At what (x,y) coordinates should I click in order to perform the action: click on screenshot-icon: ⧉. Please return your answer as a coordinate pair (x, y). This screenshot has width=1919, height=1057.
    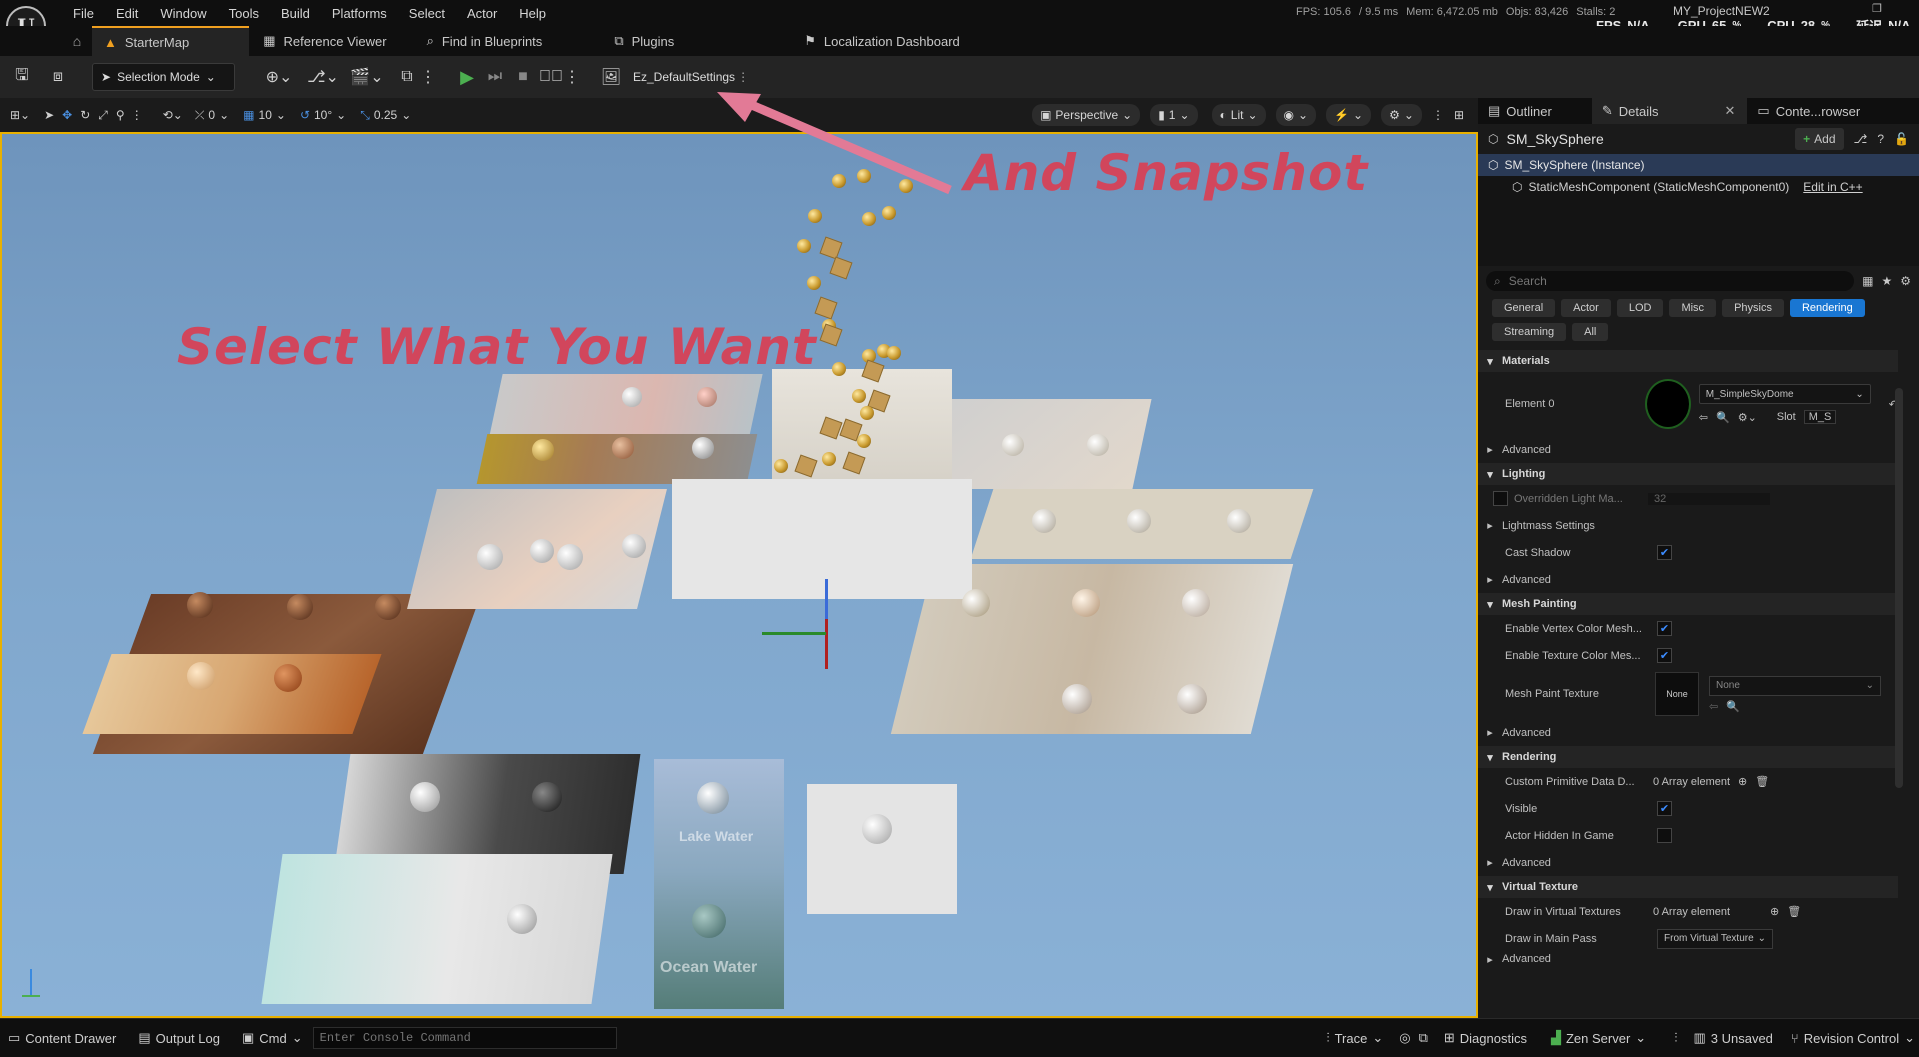
    Looking at the image, I should click on (1423, 1038).